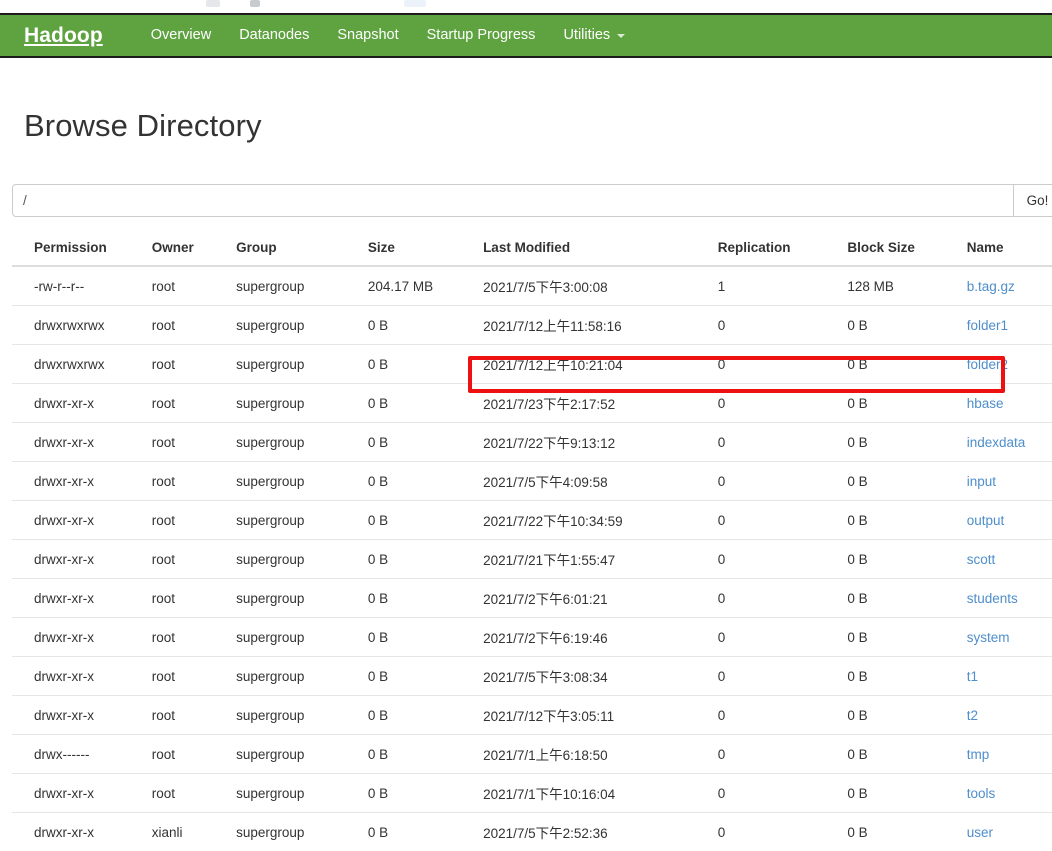 The height and width of the screenshot is (851, 1052). I want to click on cell-name: indexdata, so click(1005, 442).